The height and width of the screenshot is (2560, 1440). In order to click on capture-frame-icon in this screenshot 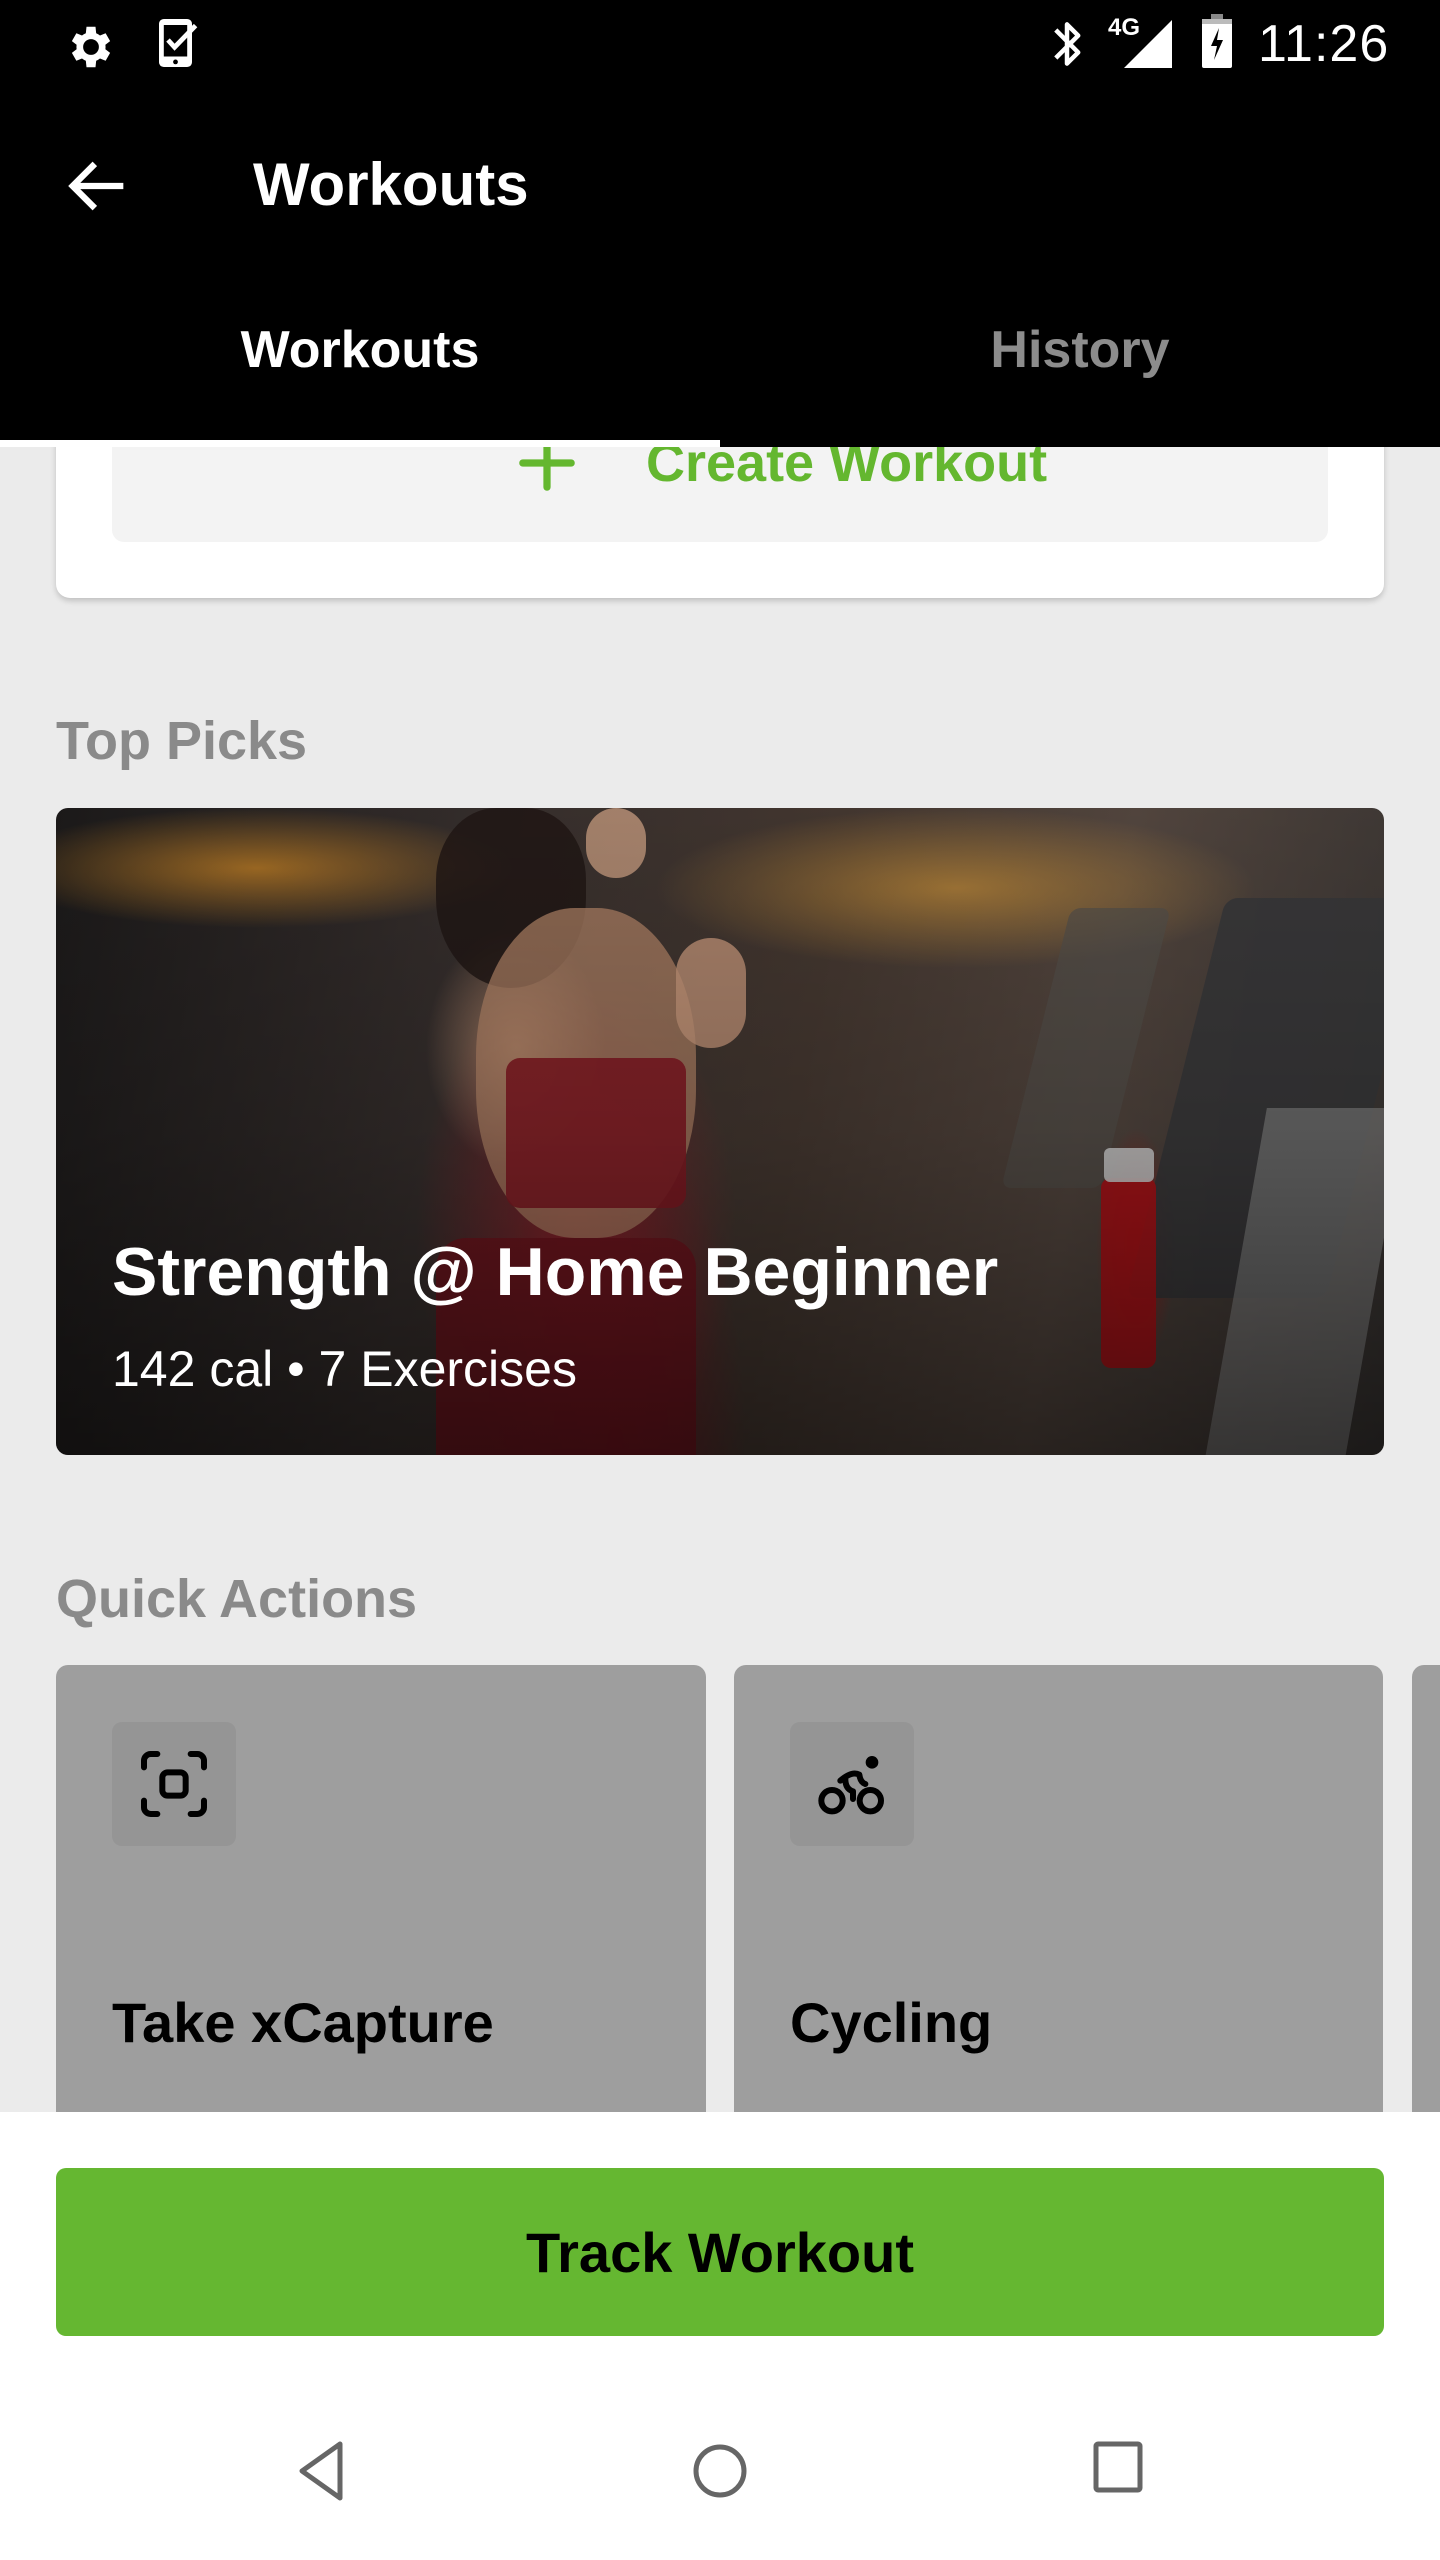, I will do `click(174, 1784)`.